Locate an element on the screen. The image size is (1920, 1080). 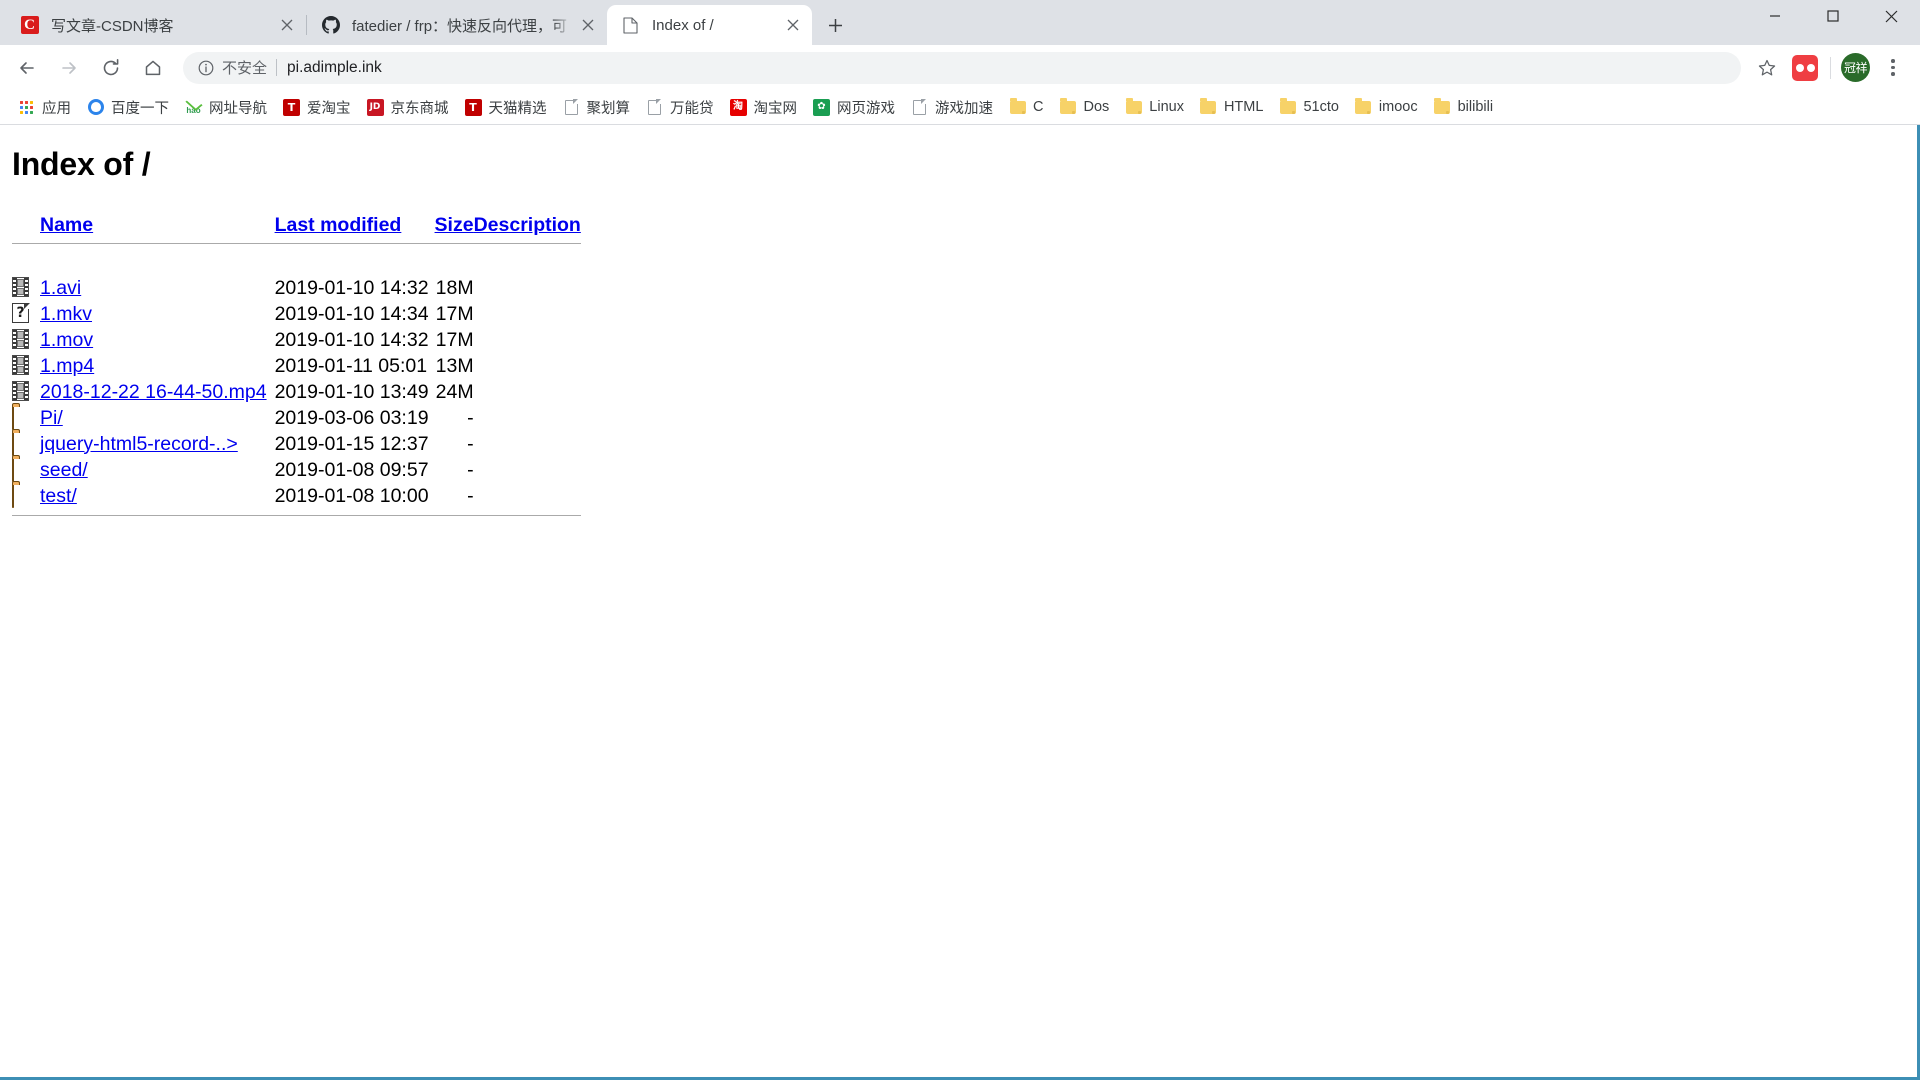
extension-icon is located at coordinates (1805, 67).